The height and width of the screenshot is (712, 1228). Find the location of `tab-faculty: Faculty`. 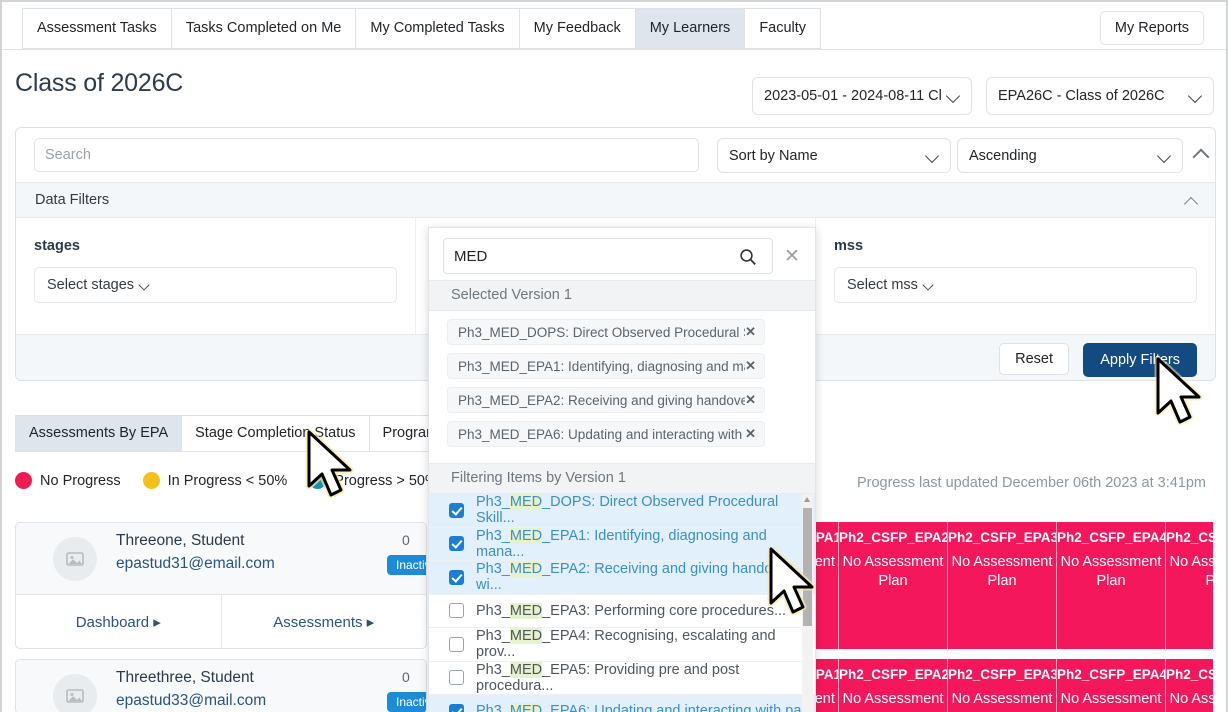

tab-faculty: Faculty is located at coordinates (783, 28).